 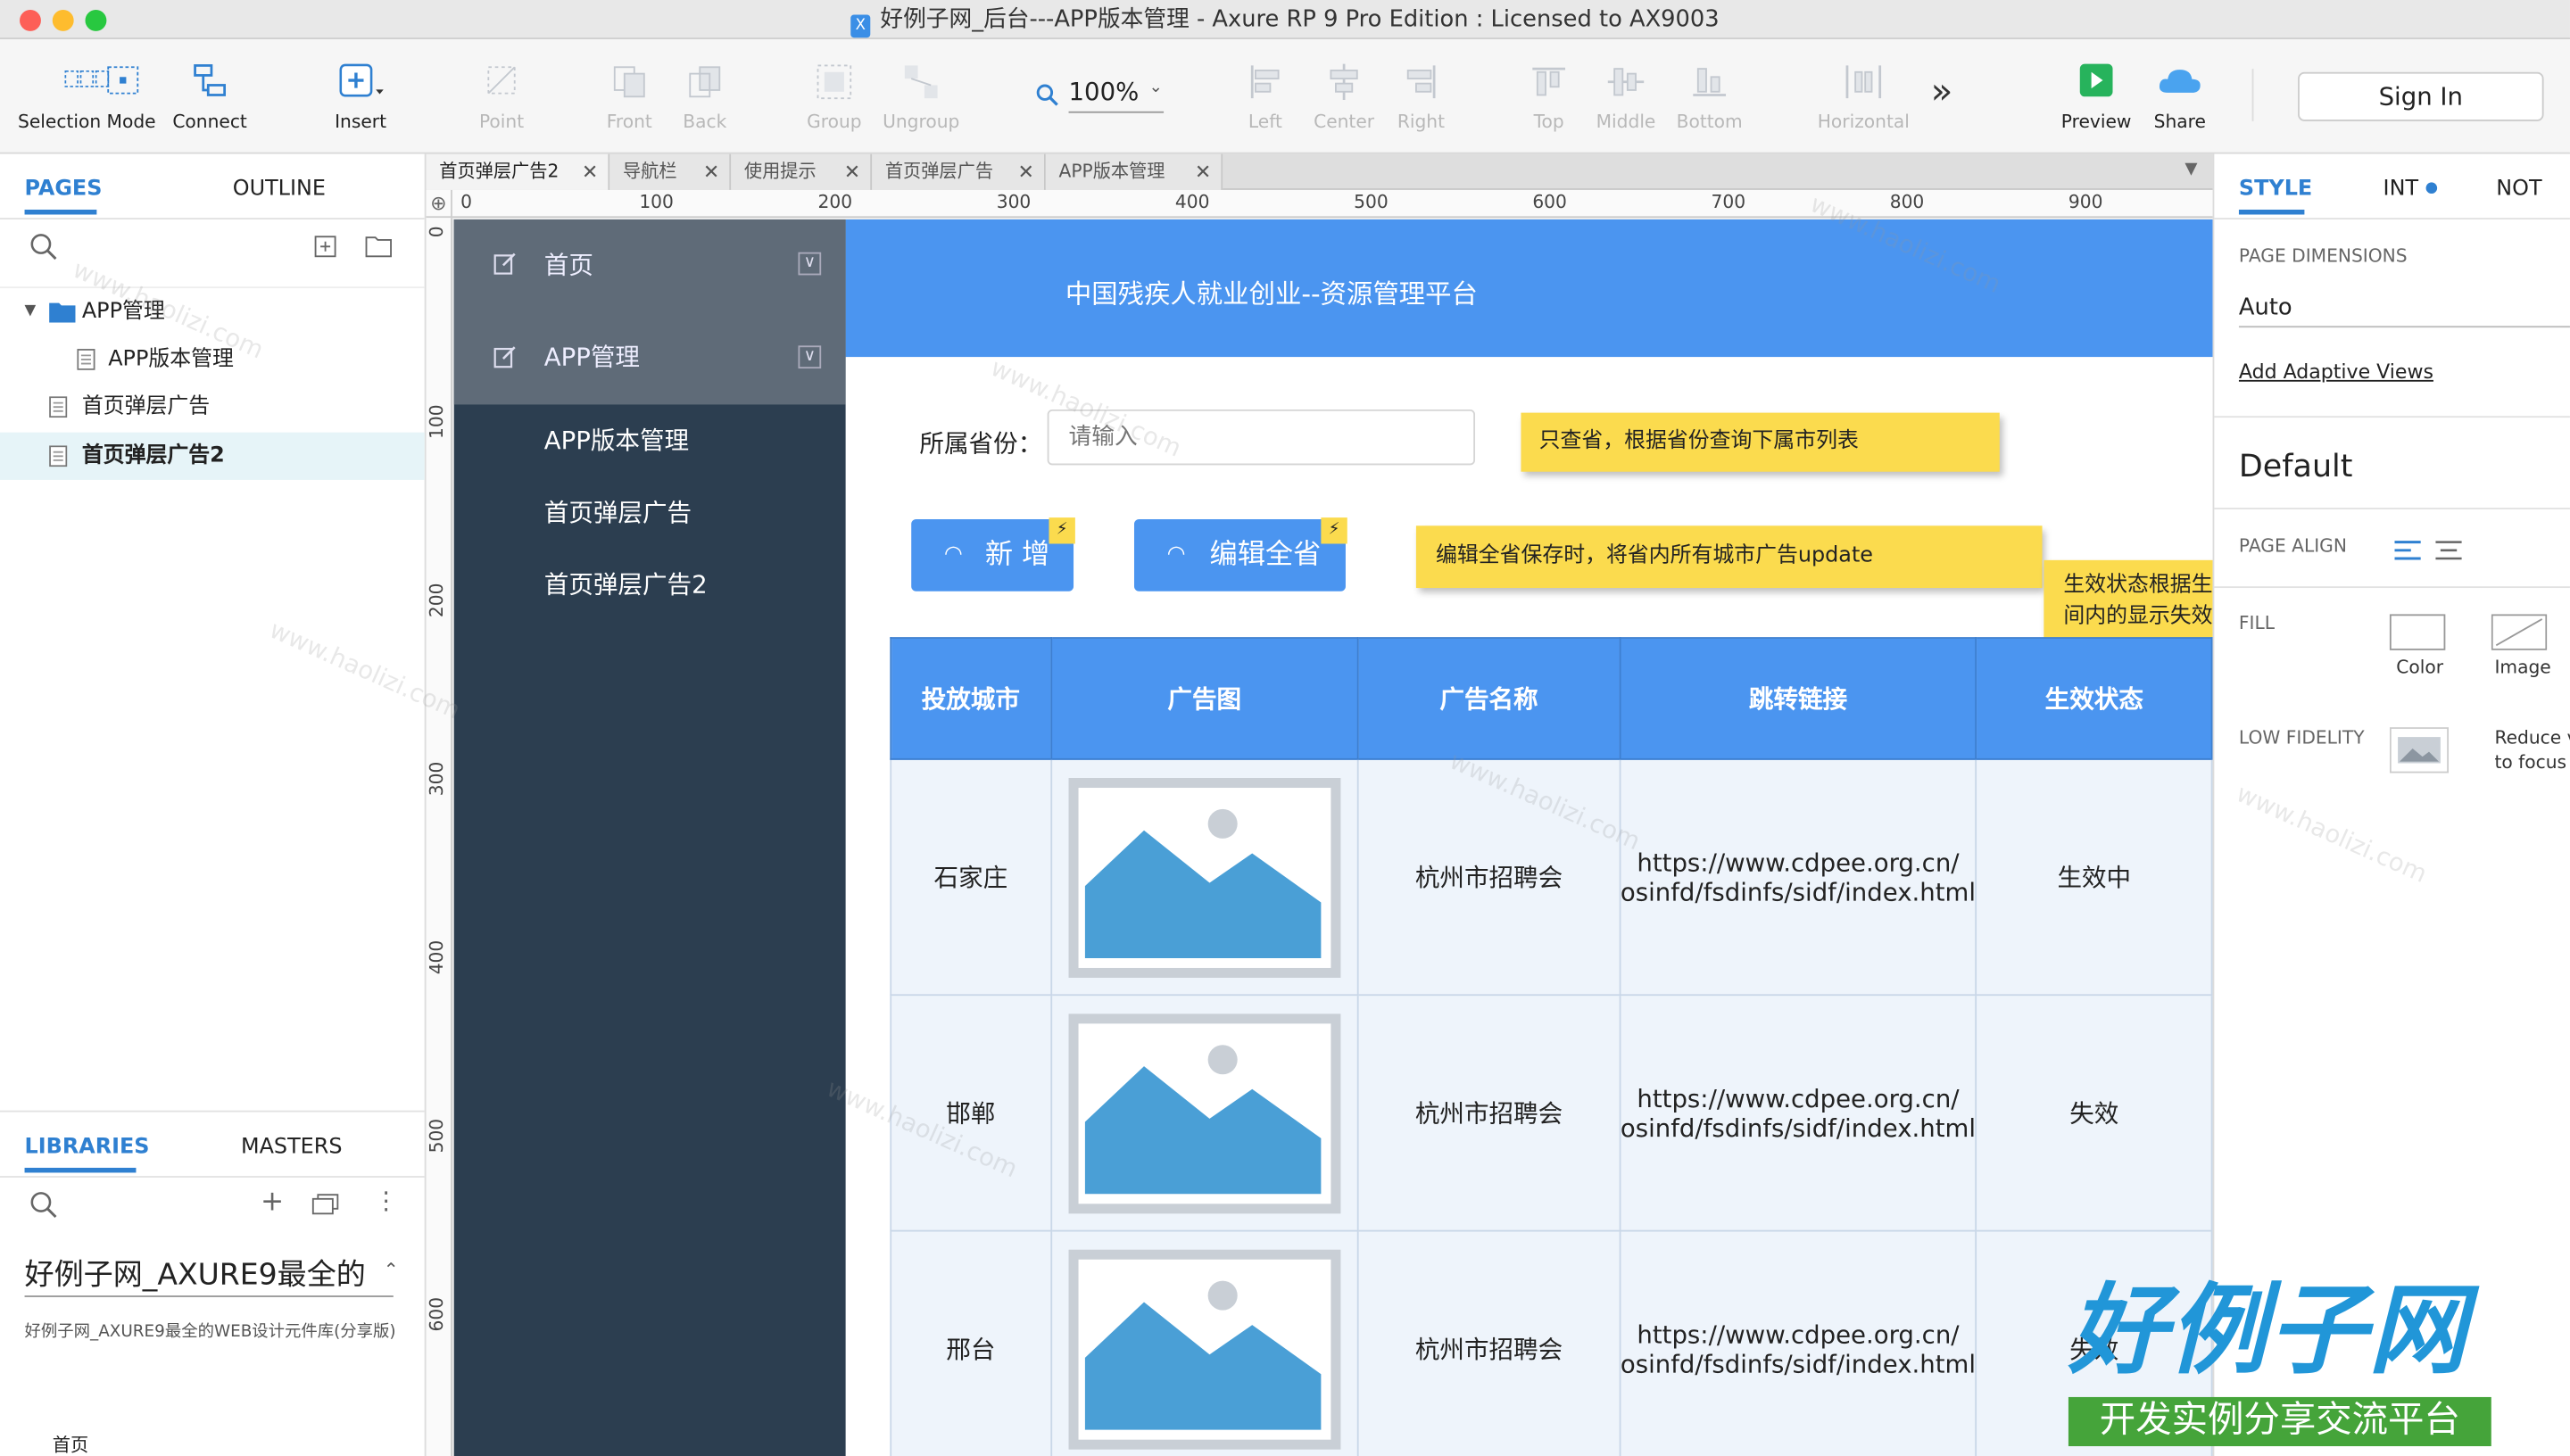 What do you see at coordinates (1549, 81) in the screenshot?
I see `align-top-icon` at bounding box center [1549, 81].